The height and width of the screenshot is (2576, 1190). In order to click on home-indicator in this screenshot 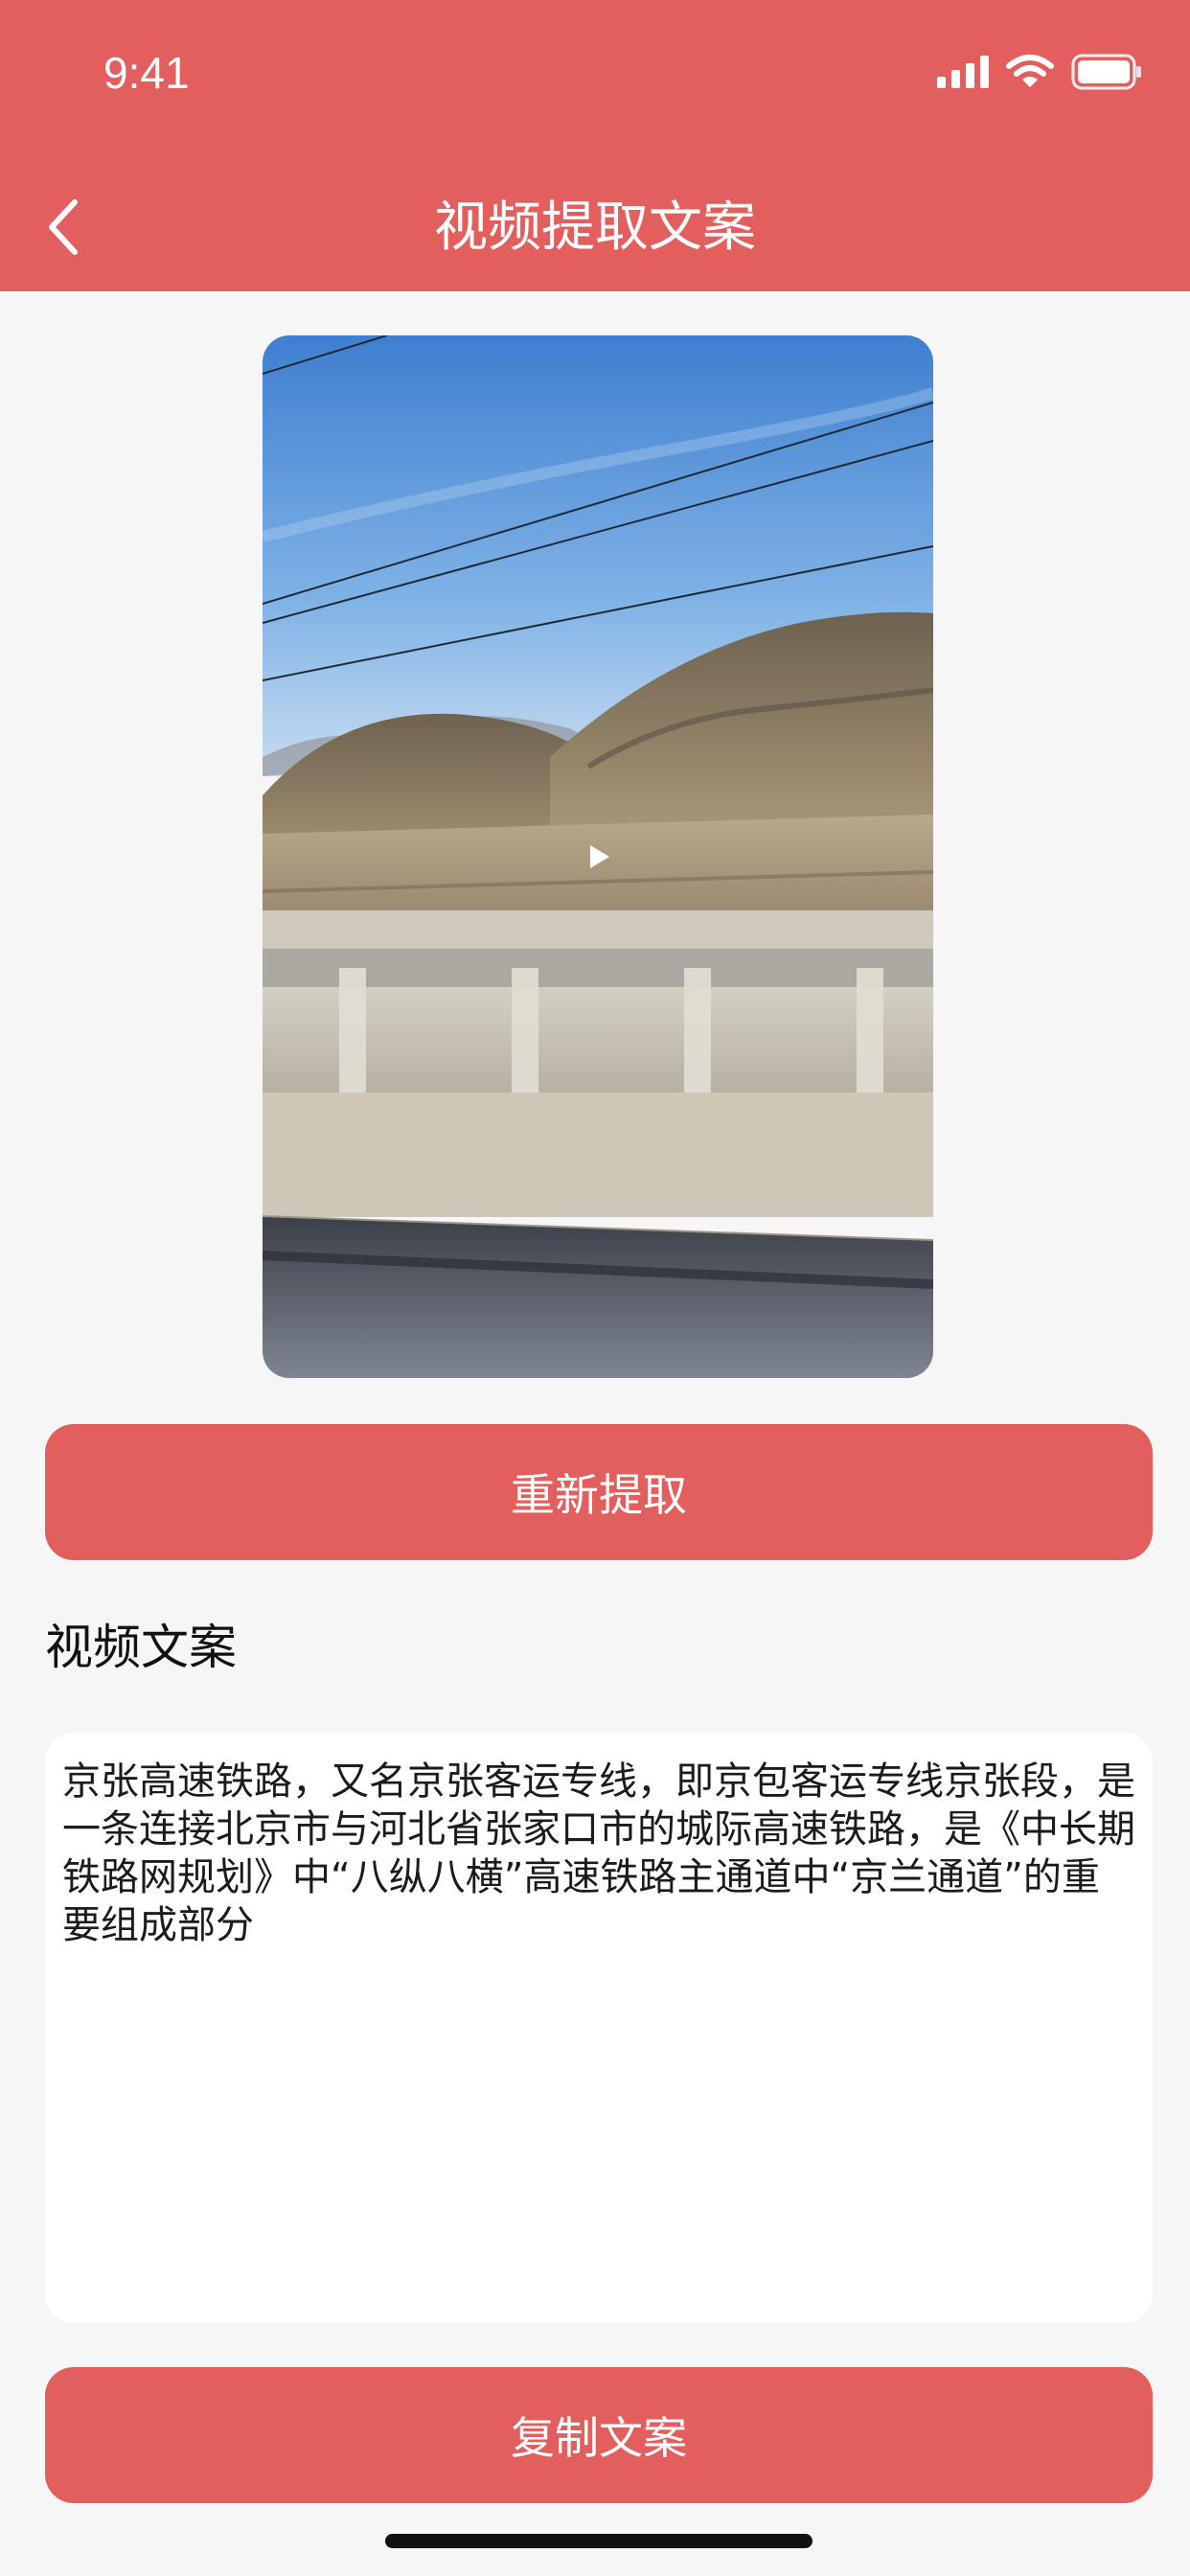, I will do `click(599, 2541)`.